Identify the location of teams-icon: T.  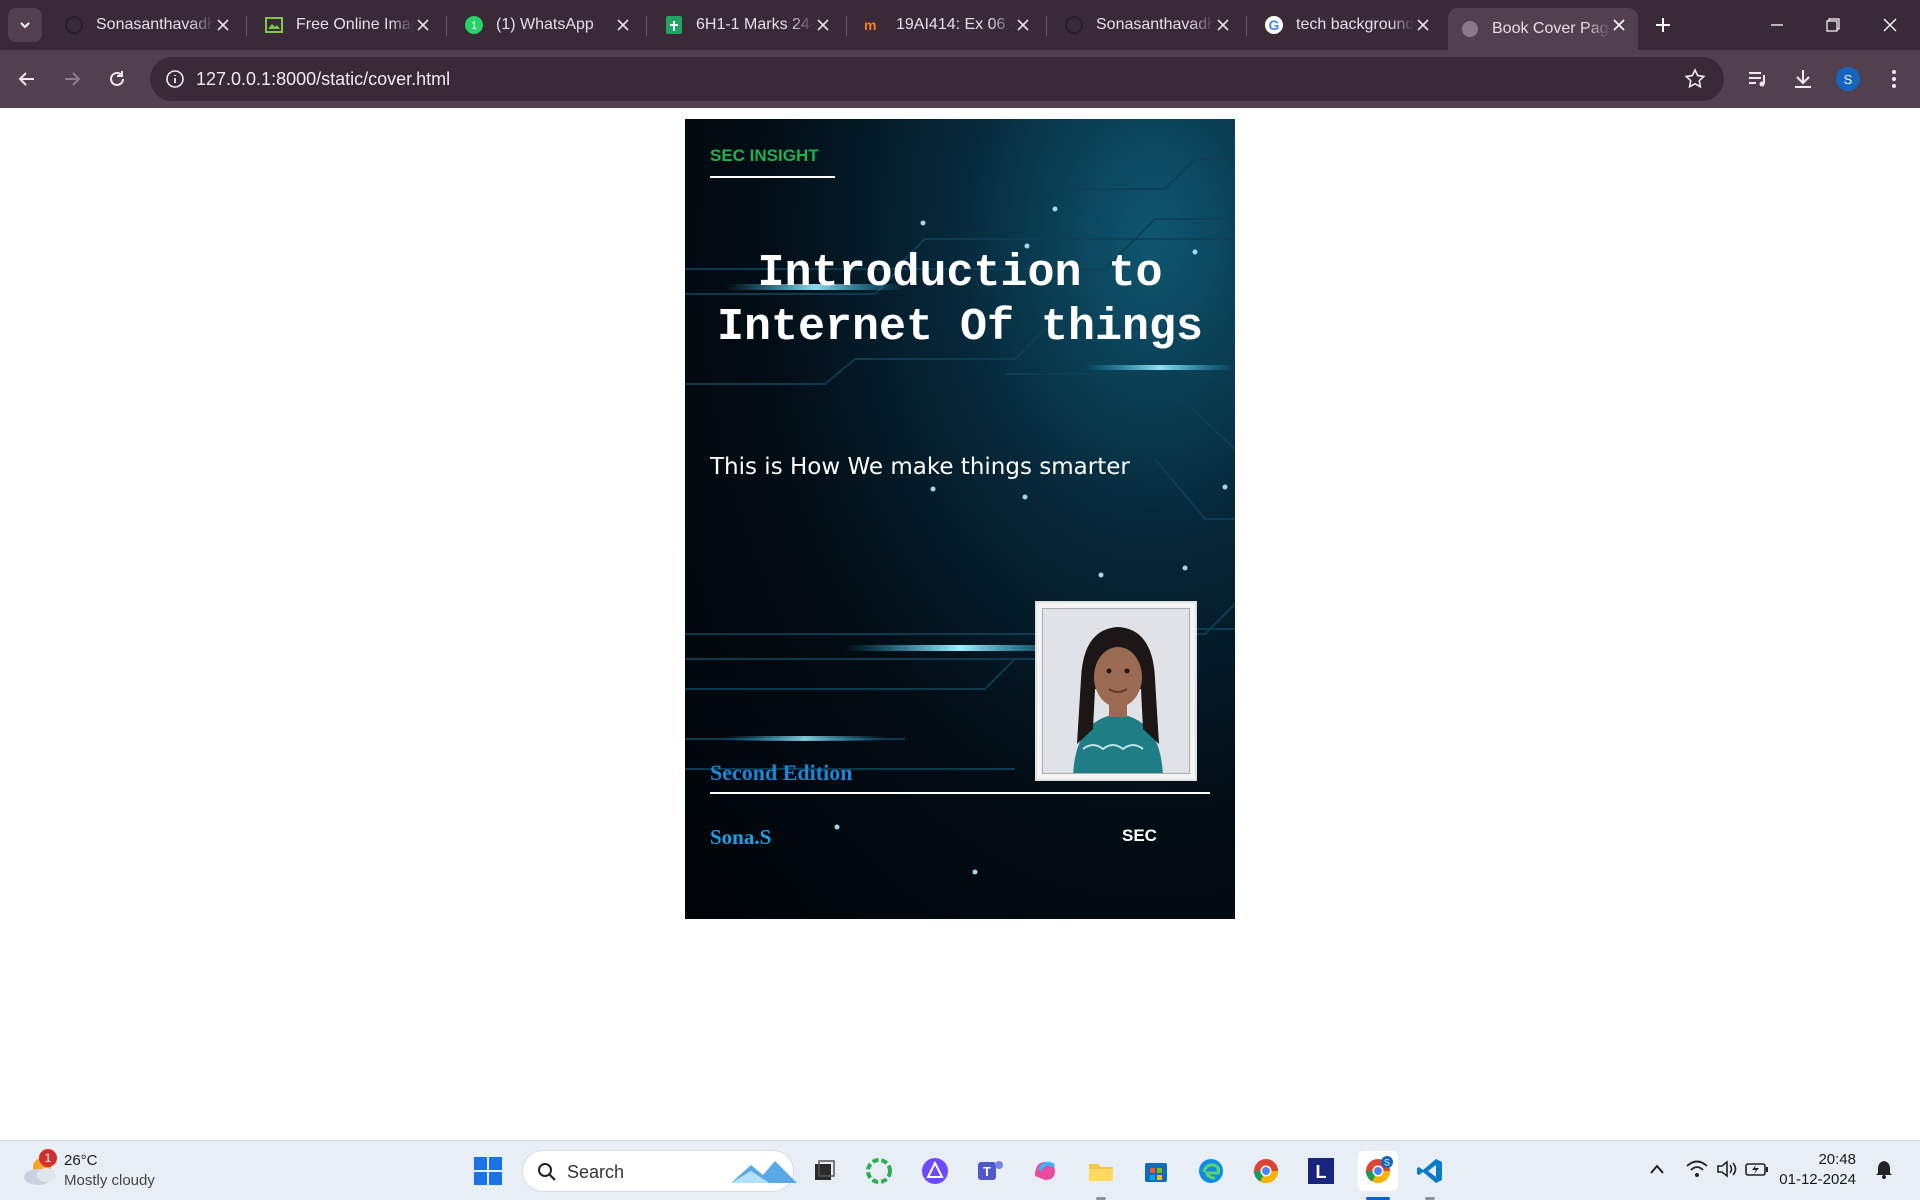
(990, 1170).